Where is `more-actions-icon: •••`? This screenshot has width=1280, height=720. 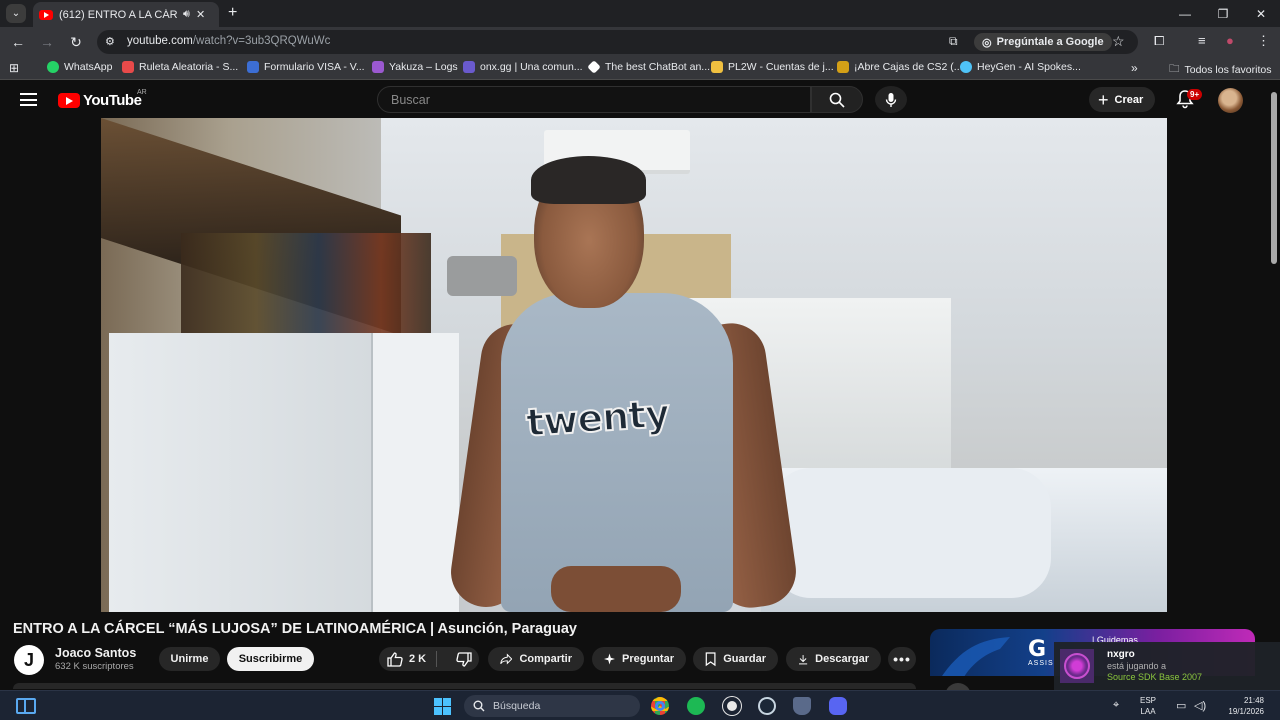
more-actions-icon: ••• is located at coordinates (902, 659).